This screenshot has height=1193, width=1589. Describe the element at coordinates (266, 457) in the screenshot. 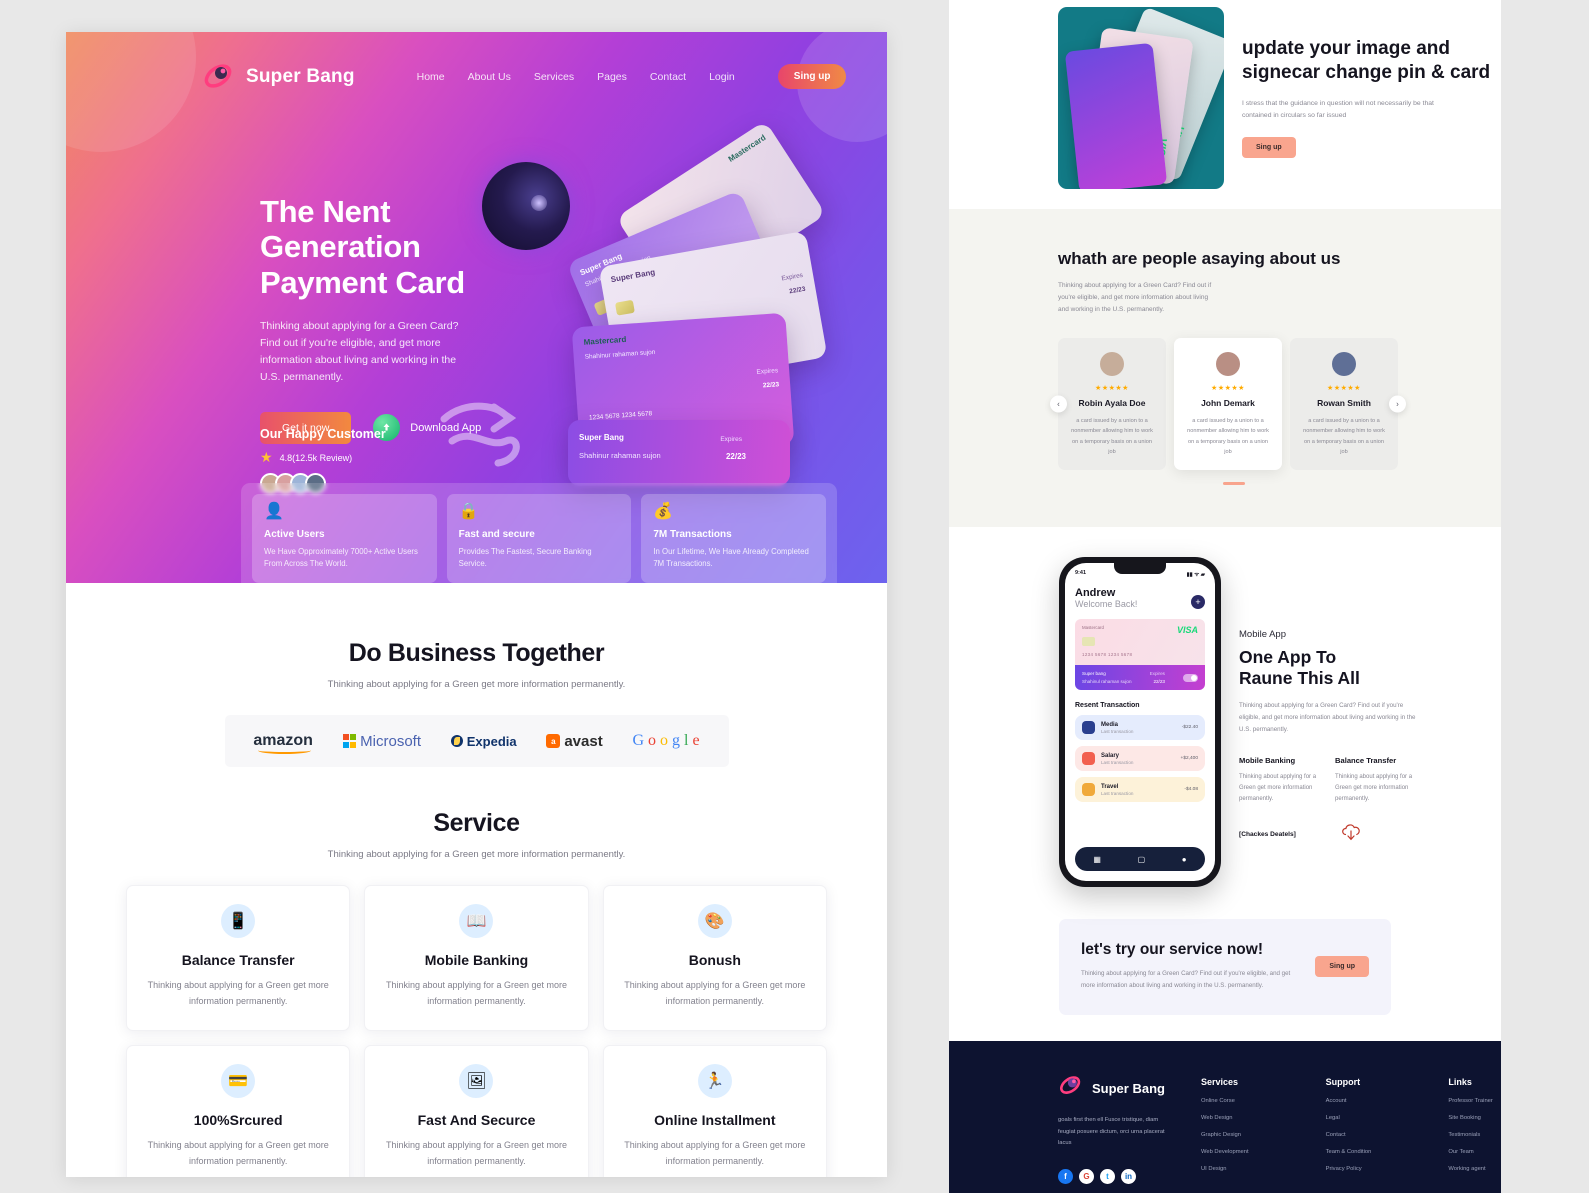

I see `star-icon: ★` at that location.